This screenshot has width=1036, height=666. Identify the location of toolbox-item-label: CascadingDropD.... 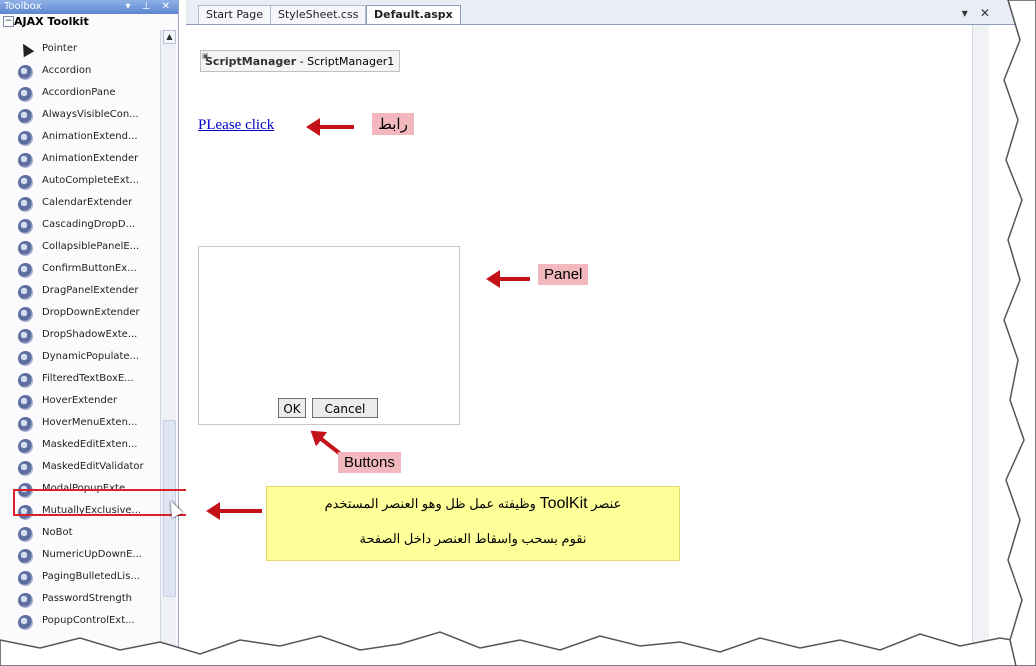
(89, 224).